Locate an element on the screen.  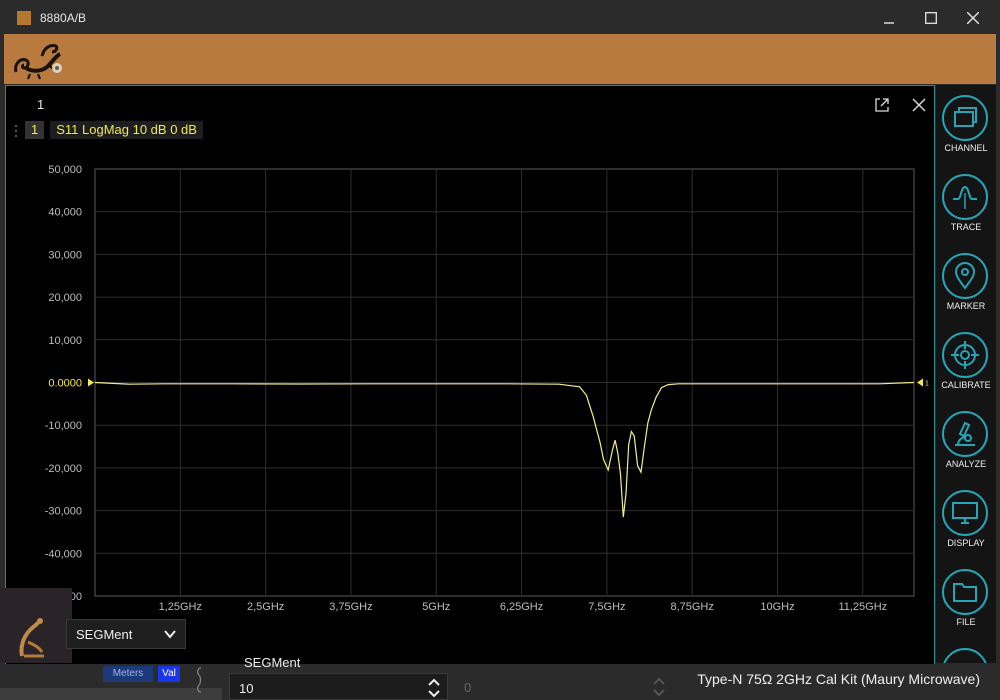
minimize-button is located at coordinates (889, 18).